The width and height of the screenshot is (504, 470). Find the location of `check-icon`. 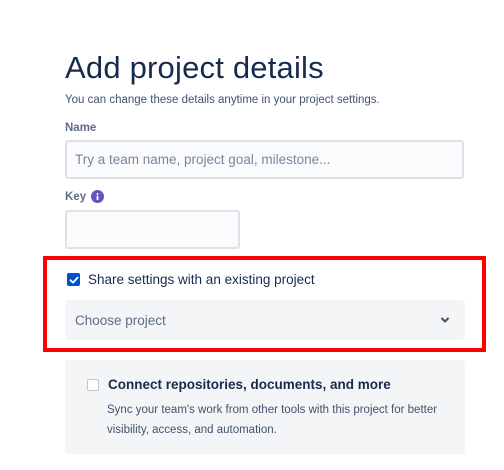

check-icon is located at coordinates (73, 279).